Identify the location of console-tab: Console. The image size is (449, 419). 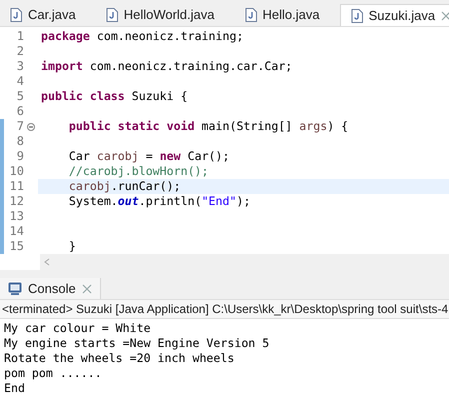
(50, 288).